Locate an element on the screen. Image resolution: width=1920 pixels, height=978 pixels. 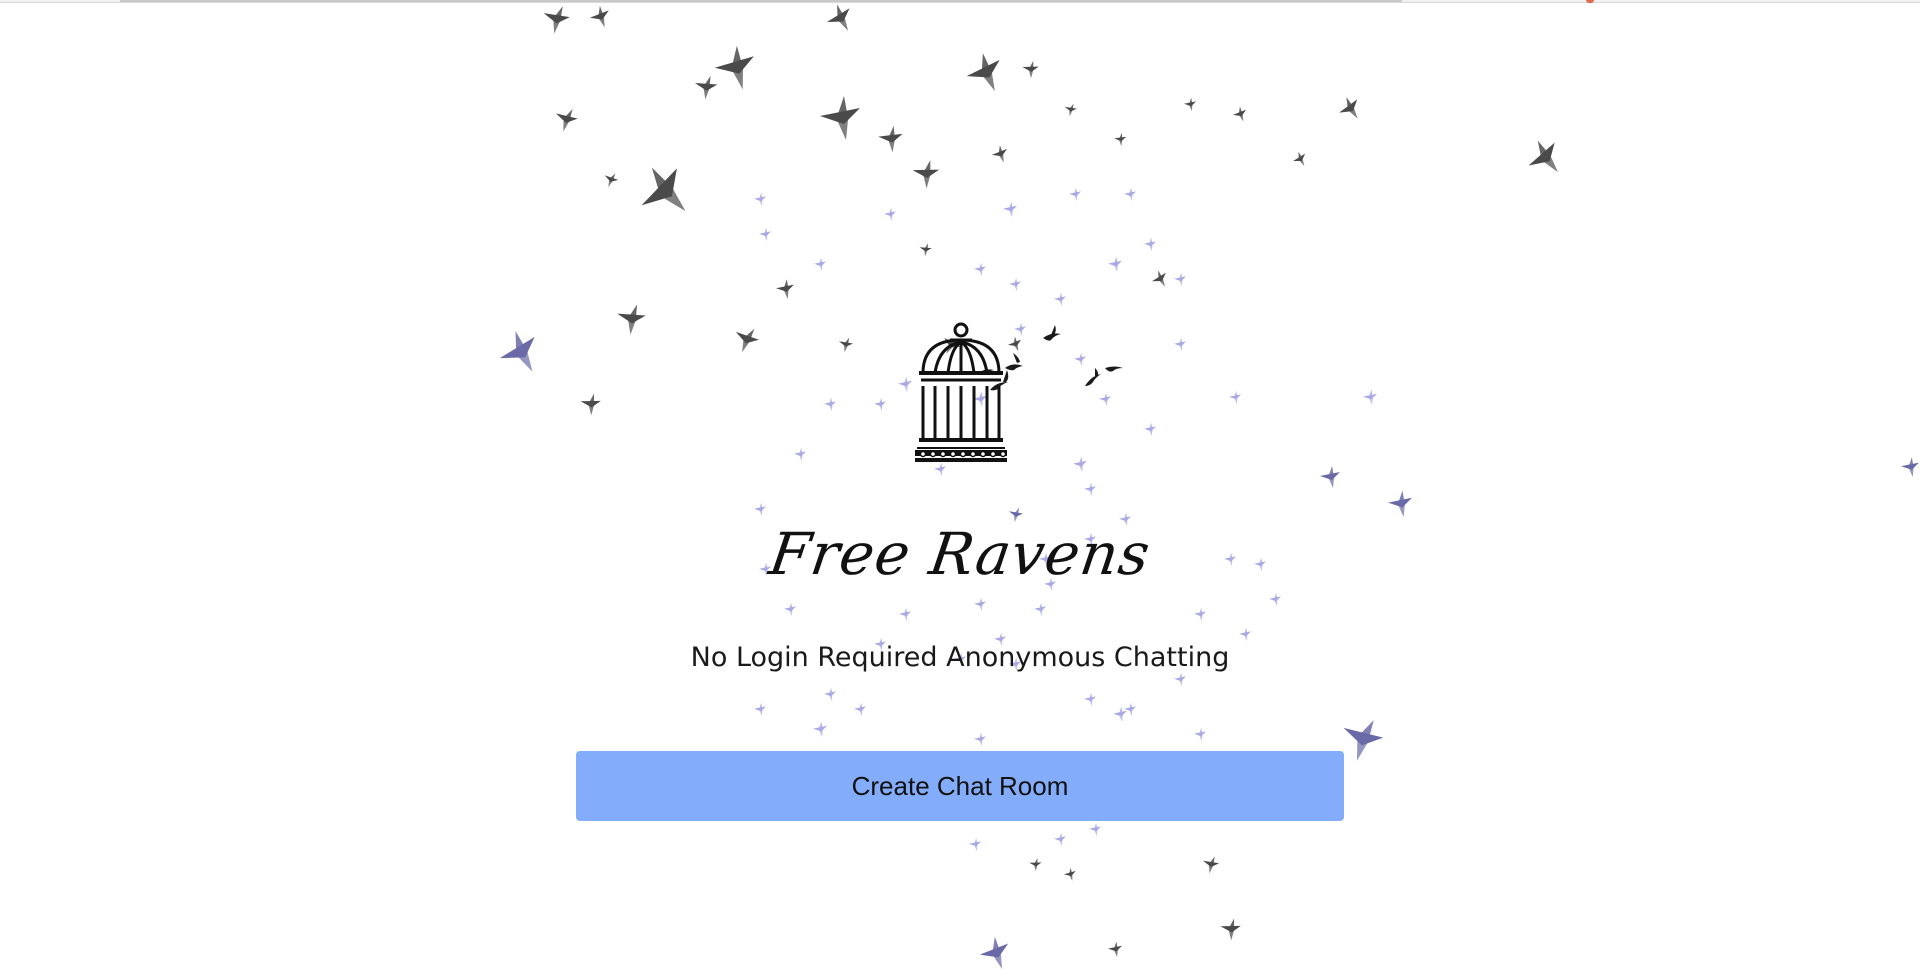
create-chat-room-button: Create Chat Room is located at coordinates (960, 786).